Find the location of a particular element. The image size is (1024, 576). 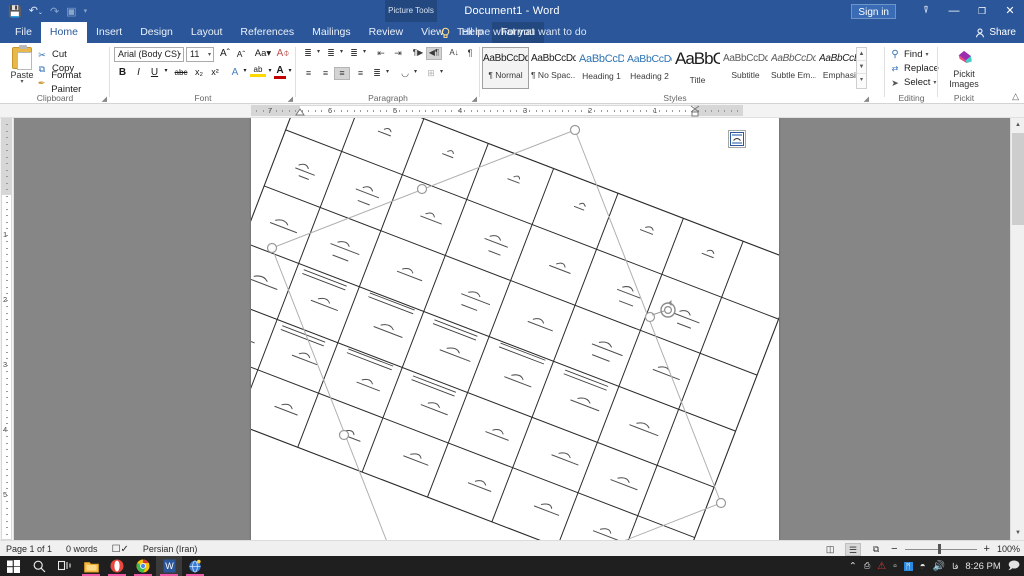

taskbar-app-word: W is located at coordinates (169, 566).